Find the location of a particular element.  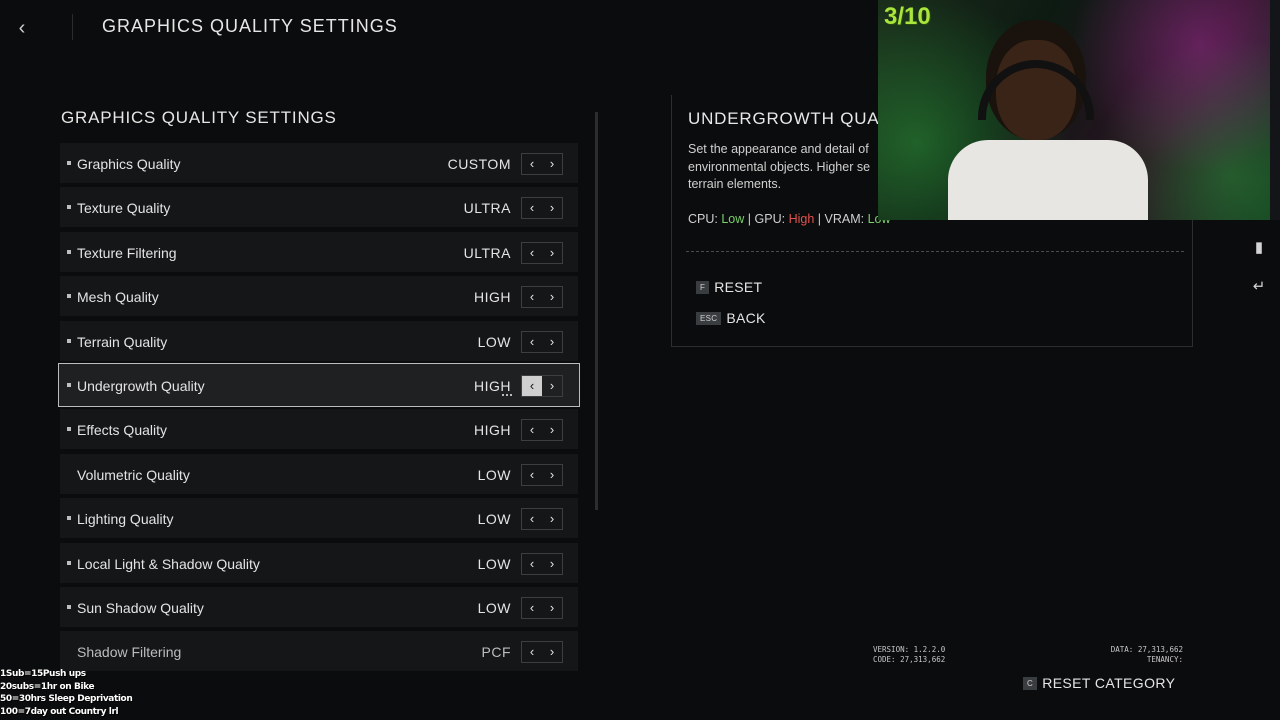

cpu-label: CPU: is located at coordinates (703, 219).